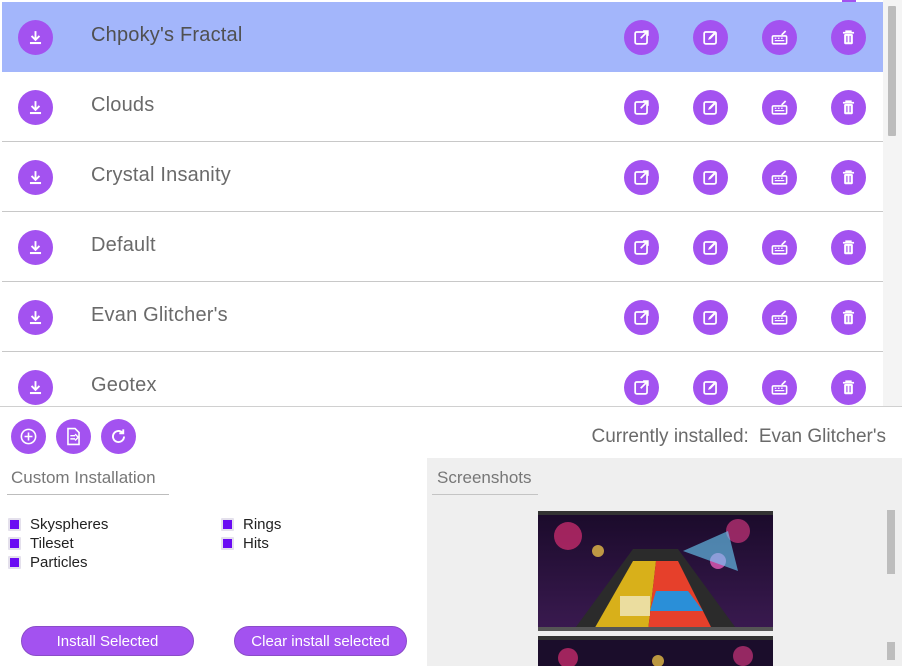 The width and height of the screenshot is (902, 666). I want to click on skin-row: Crystal Insanity, so click(442, 177).